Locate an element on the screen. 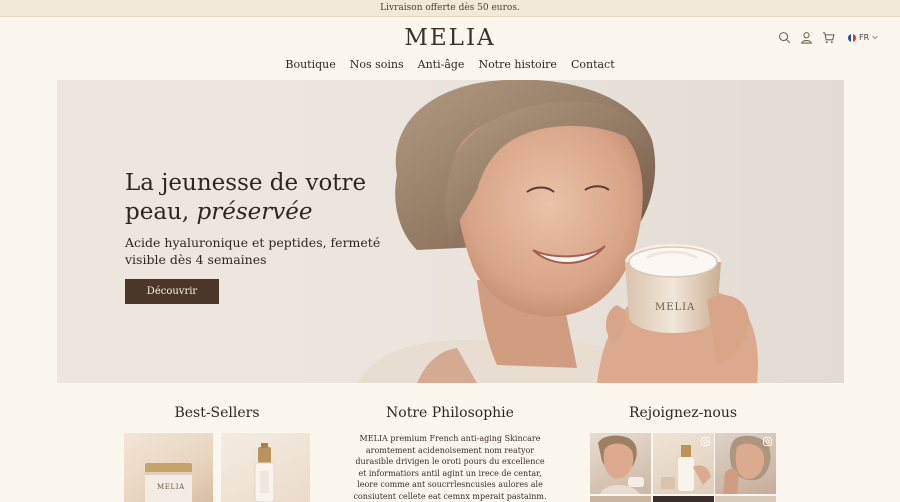 The height and width of the screenshot is (502, 900). product-card-cream: MELIA is located at coordinates (168, 467).